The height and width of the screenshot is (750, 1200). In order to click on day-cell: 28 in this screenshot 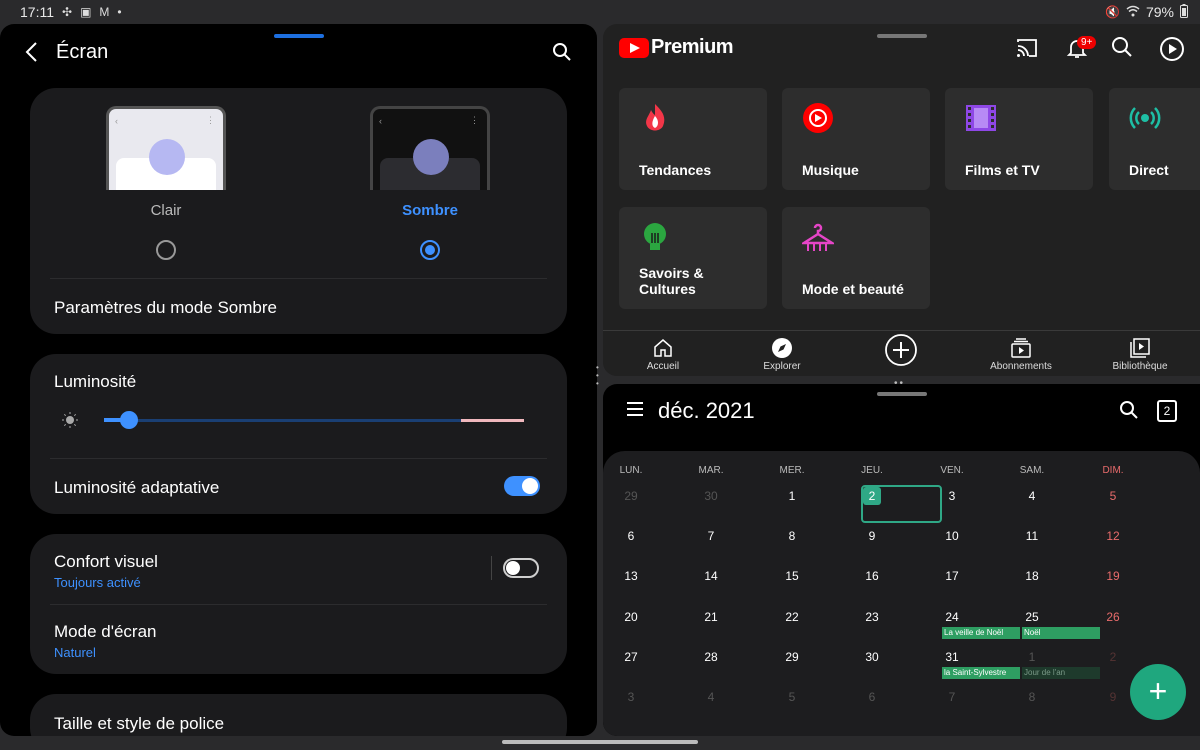, I will do `click(711, 657)`.